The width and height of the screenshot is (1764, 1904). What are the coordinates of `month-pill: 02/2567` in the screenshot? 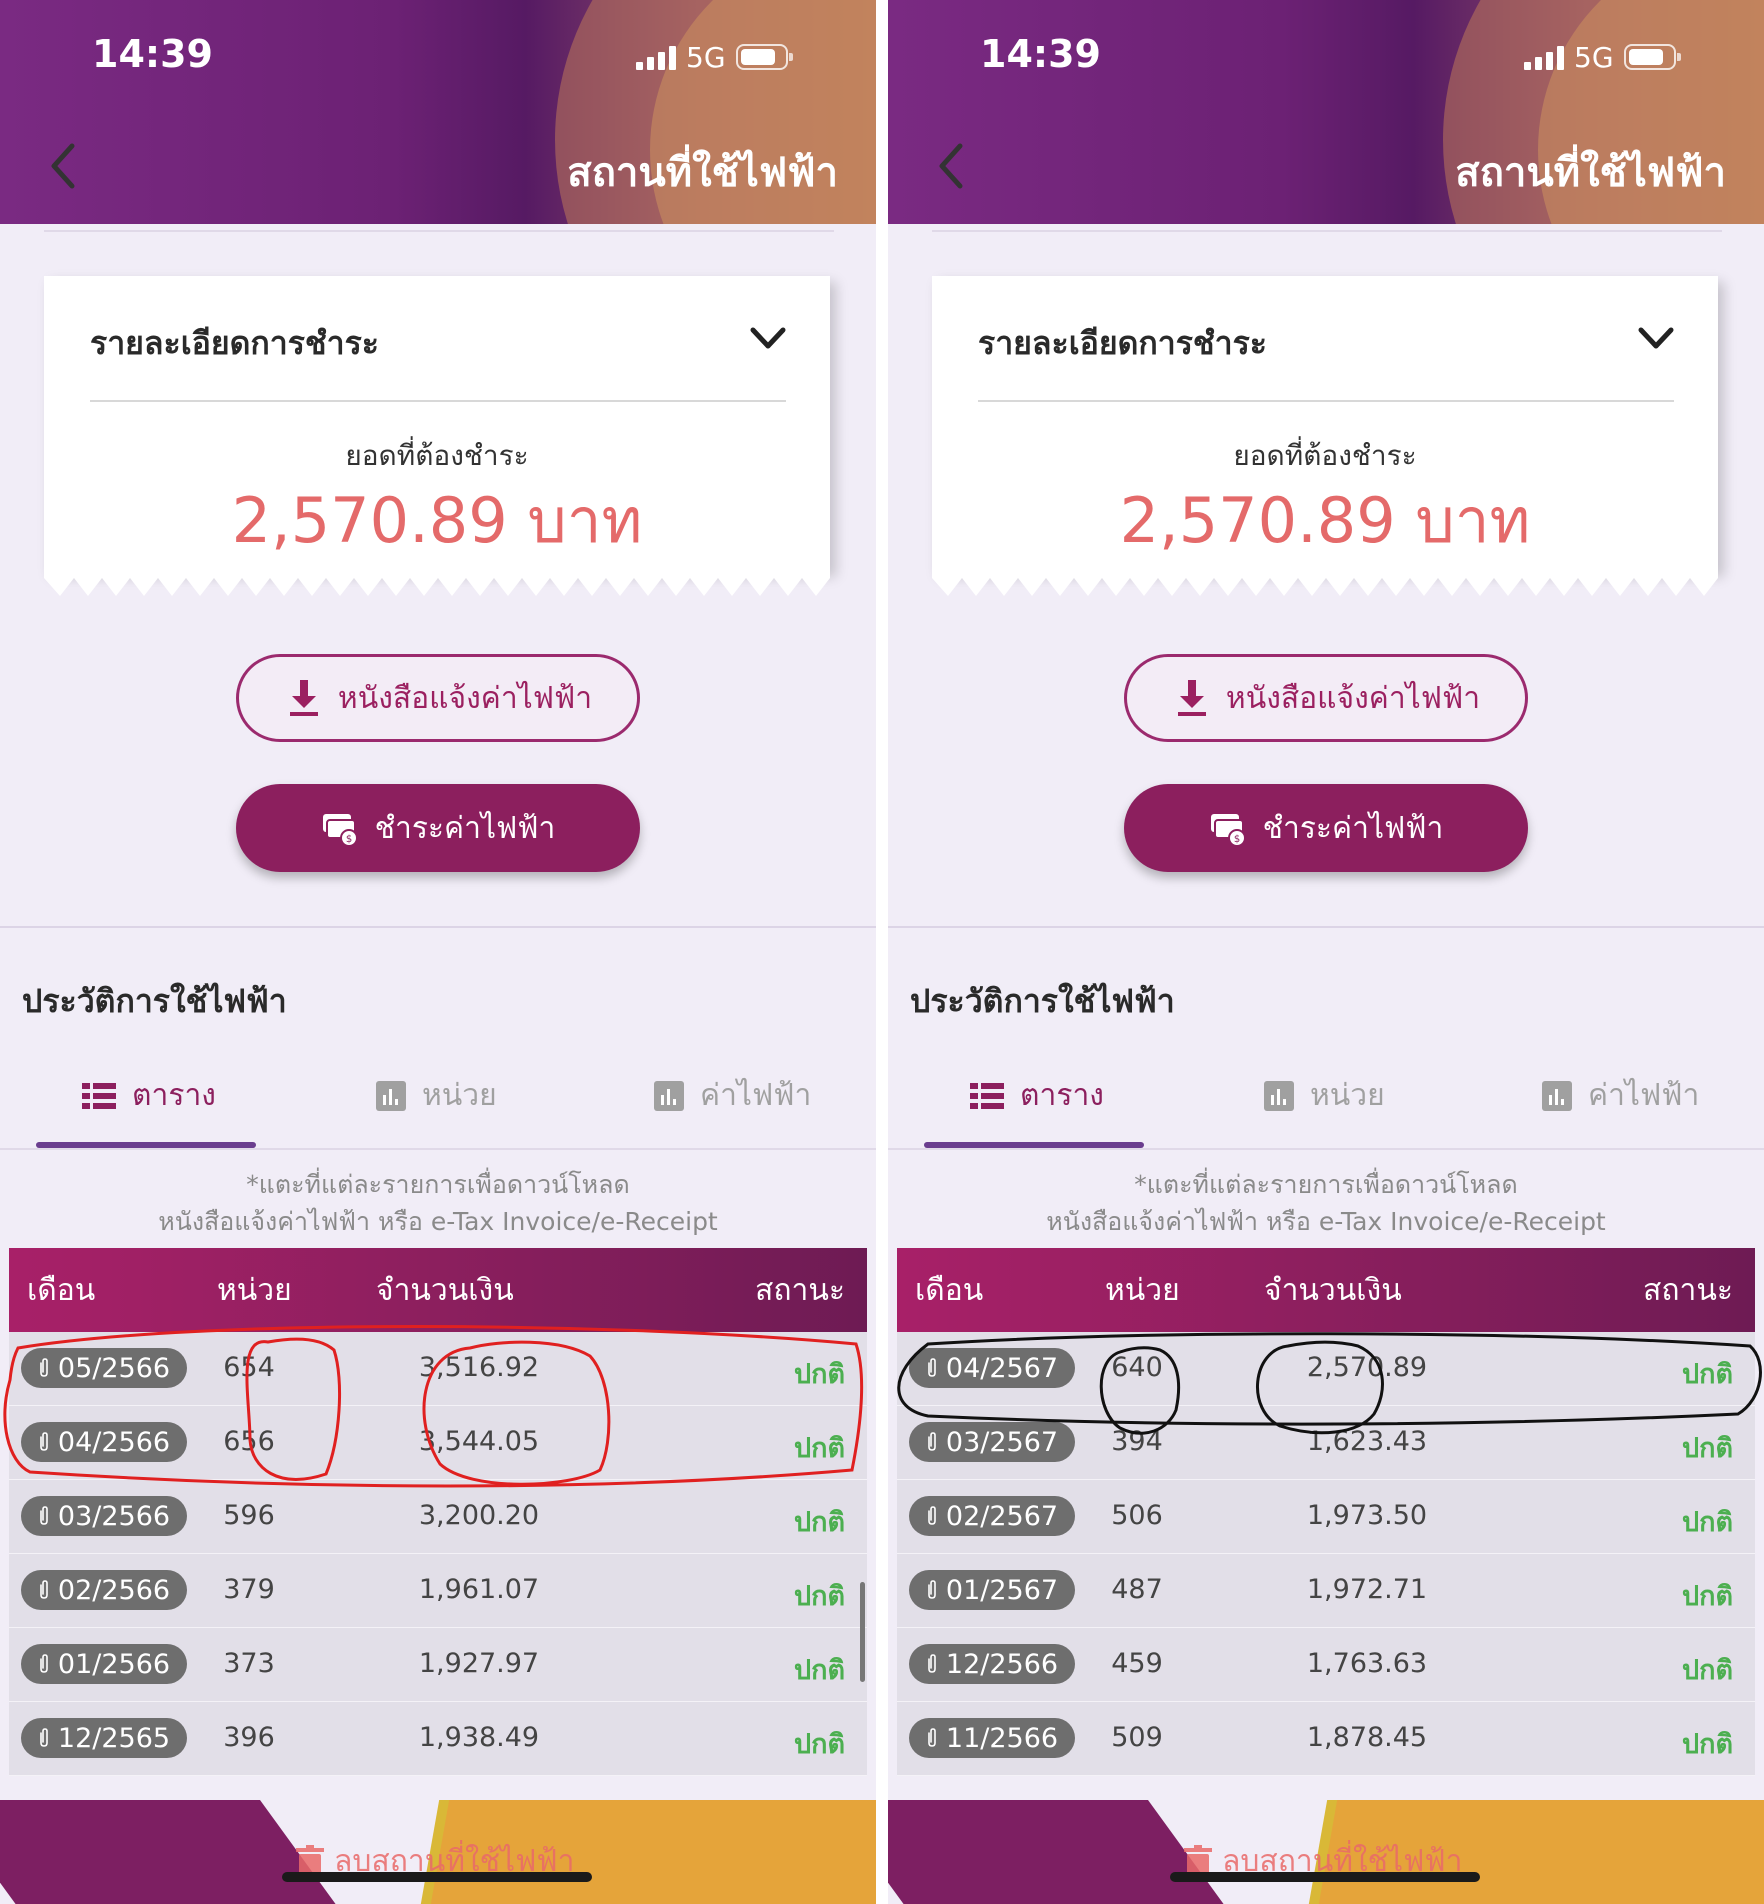 It's located at (992, 1516).